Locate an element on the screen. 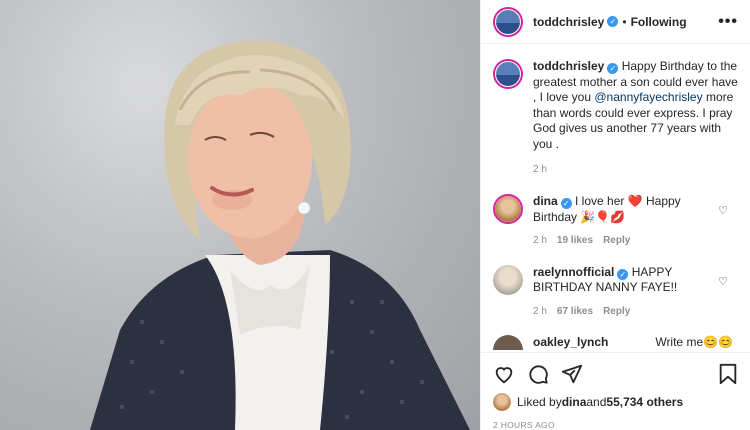 Image resolution: width=750 pixels, height=430 pixels. caption-time: 2 h is located at coordinates (540, 169).